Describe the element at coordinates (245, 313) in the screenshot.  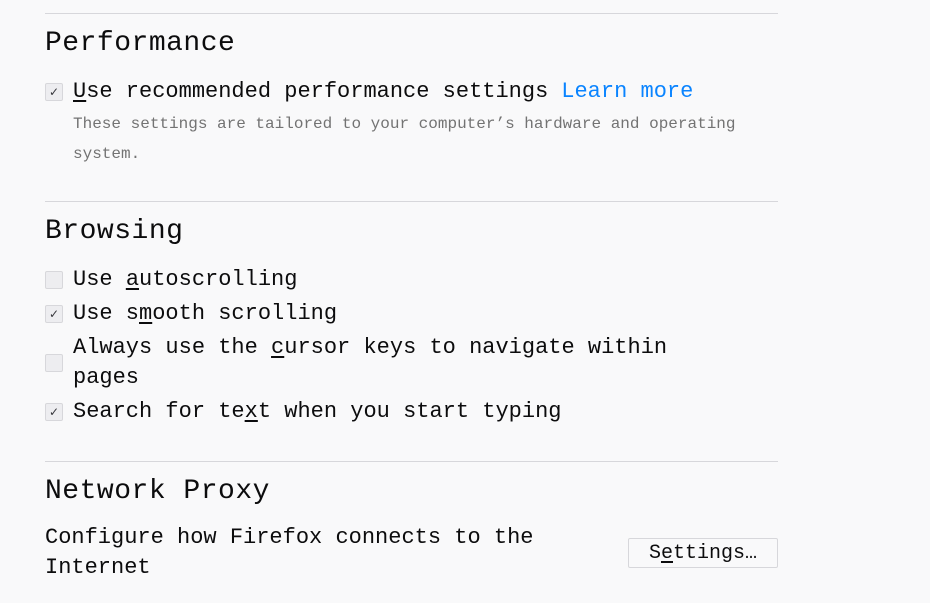
I see `label-text: ooth scrolling` at that location.